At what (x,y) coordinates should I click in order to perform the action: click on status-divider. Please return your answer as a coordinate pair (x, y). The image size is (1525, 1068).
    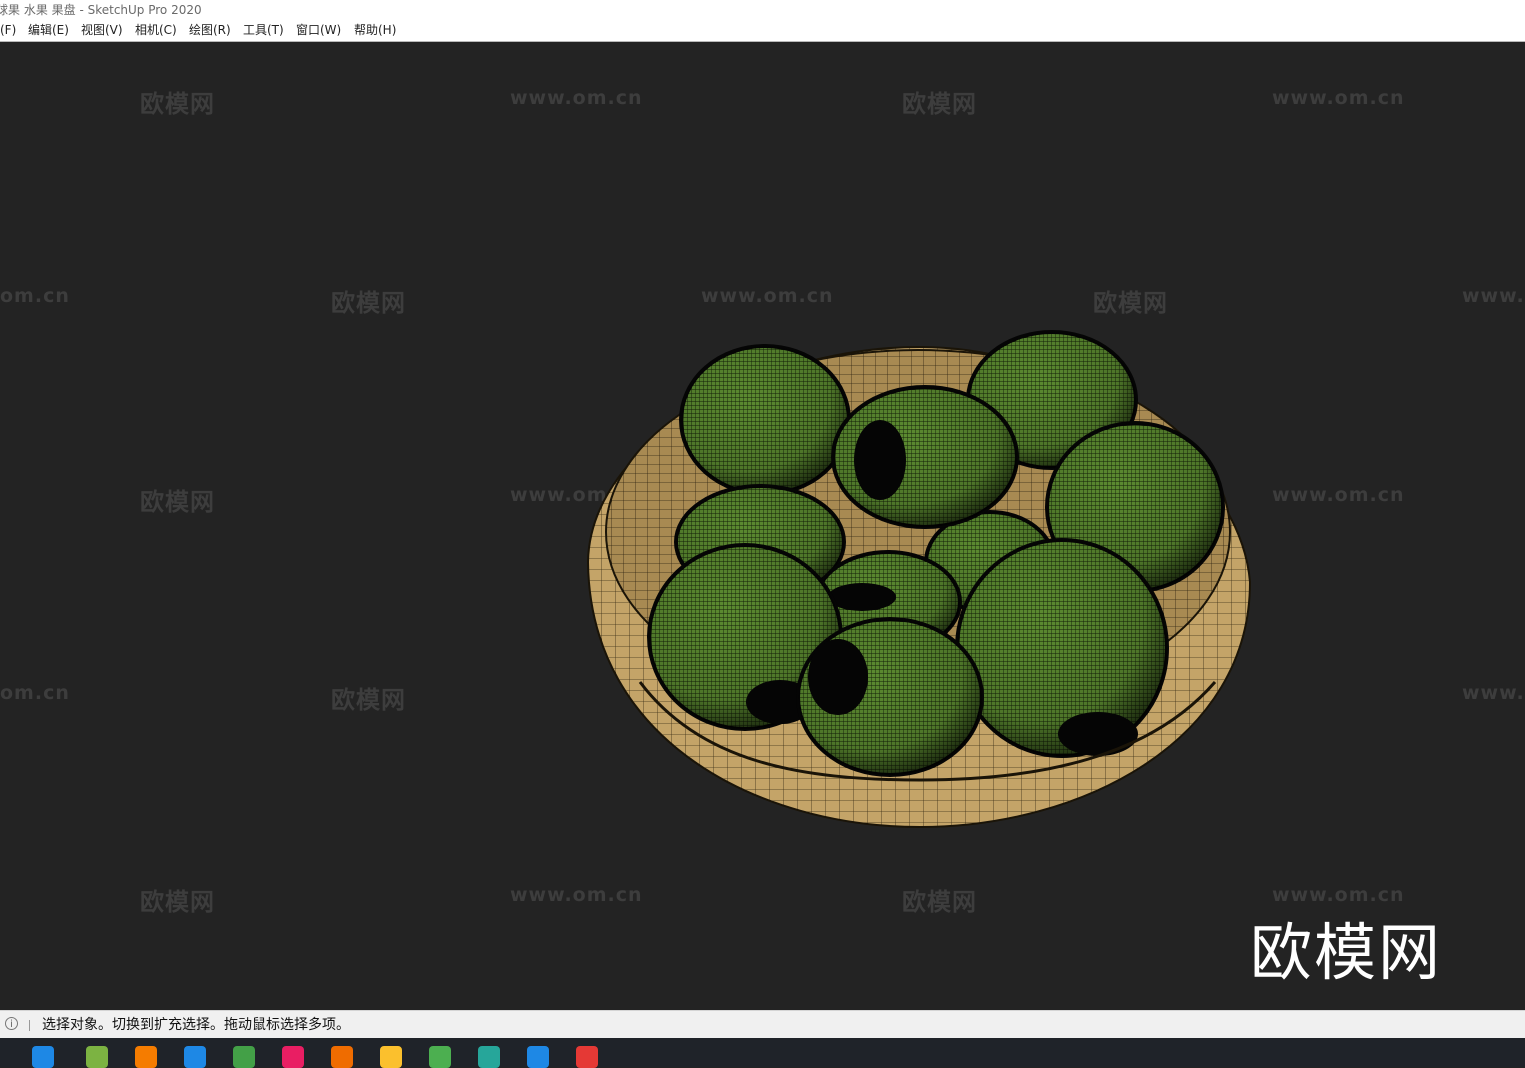
    Looking at the image, I should click on (29, 1025).